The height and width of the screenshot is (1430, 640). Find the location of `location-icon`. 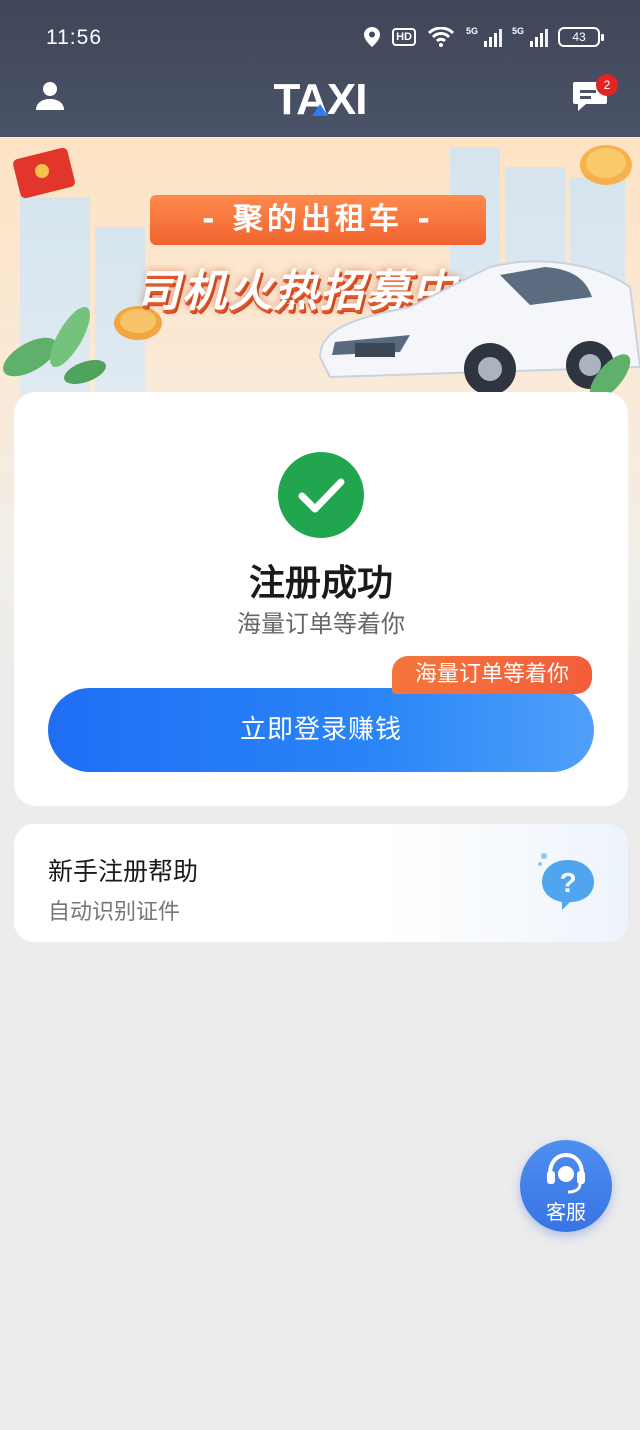

location-icon is located at coordinates (372, 37).